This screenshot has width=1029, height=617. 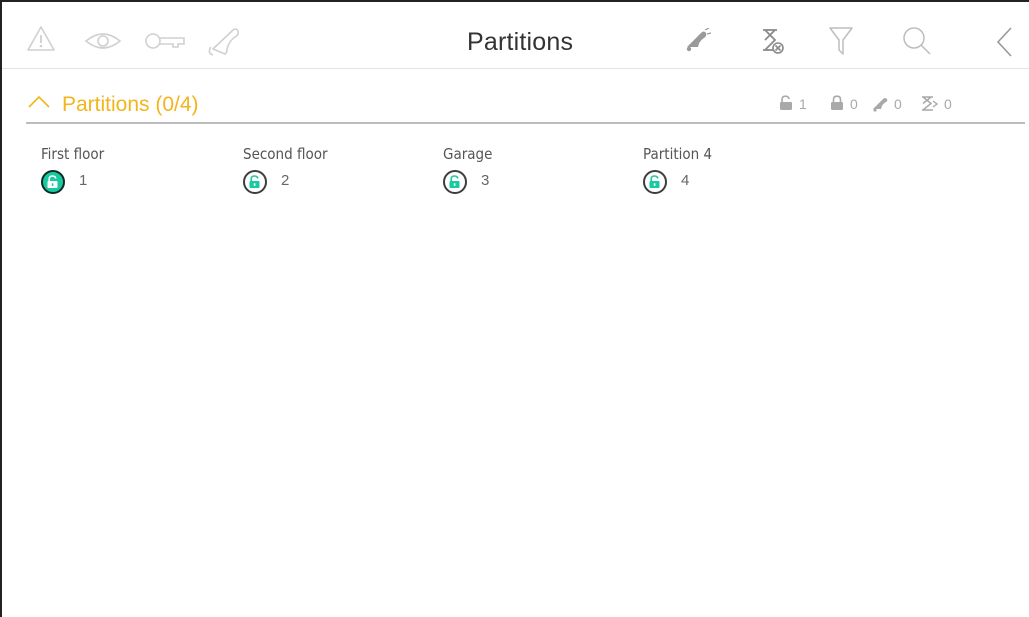 What do you see at coordinates (83, 180) in the screenshot?
I see `partition-number: 1` at bounding box center [83, 180].